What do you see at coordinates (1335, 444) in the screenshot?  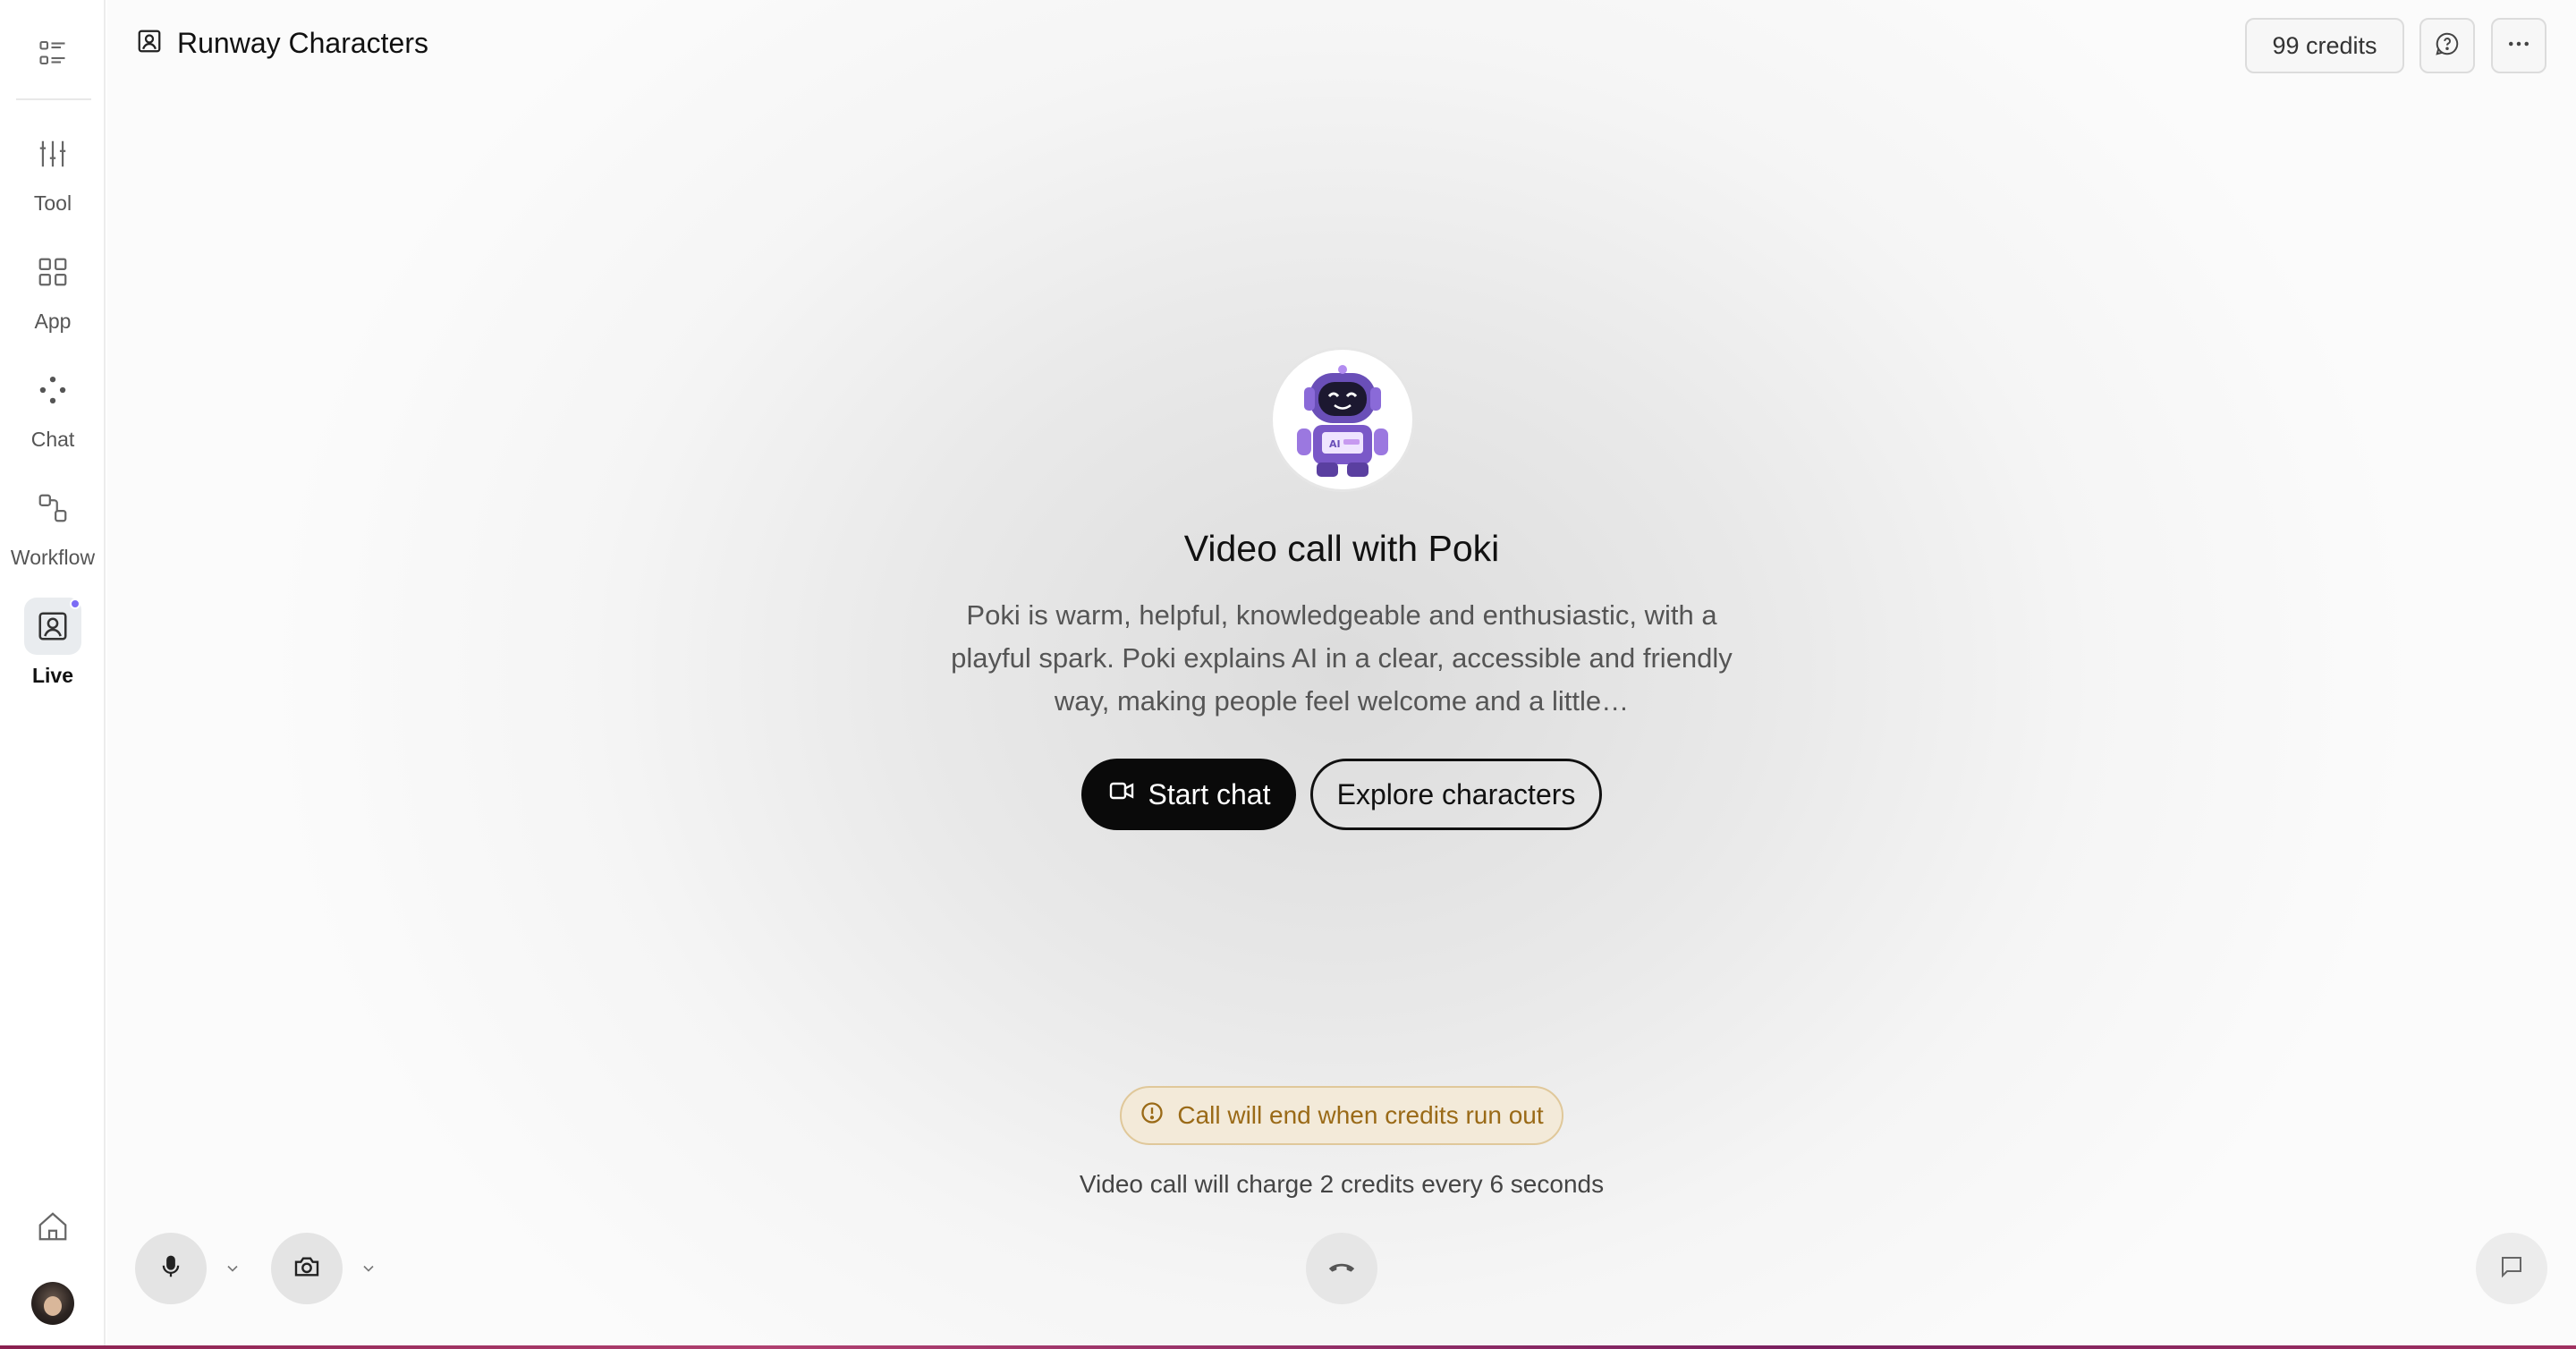 I see `svg-text: AI` at bounding box center [1335, 444].